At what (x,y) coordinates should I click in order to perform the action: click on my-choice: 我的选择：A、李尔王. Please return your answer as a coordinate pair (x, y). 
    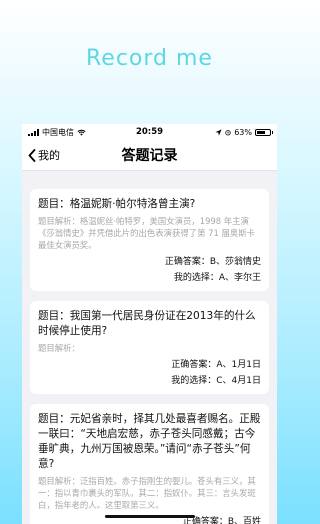
    Looking at the image, I should click on (217, 278).